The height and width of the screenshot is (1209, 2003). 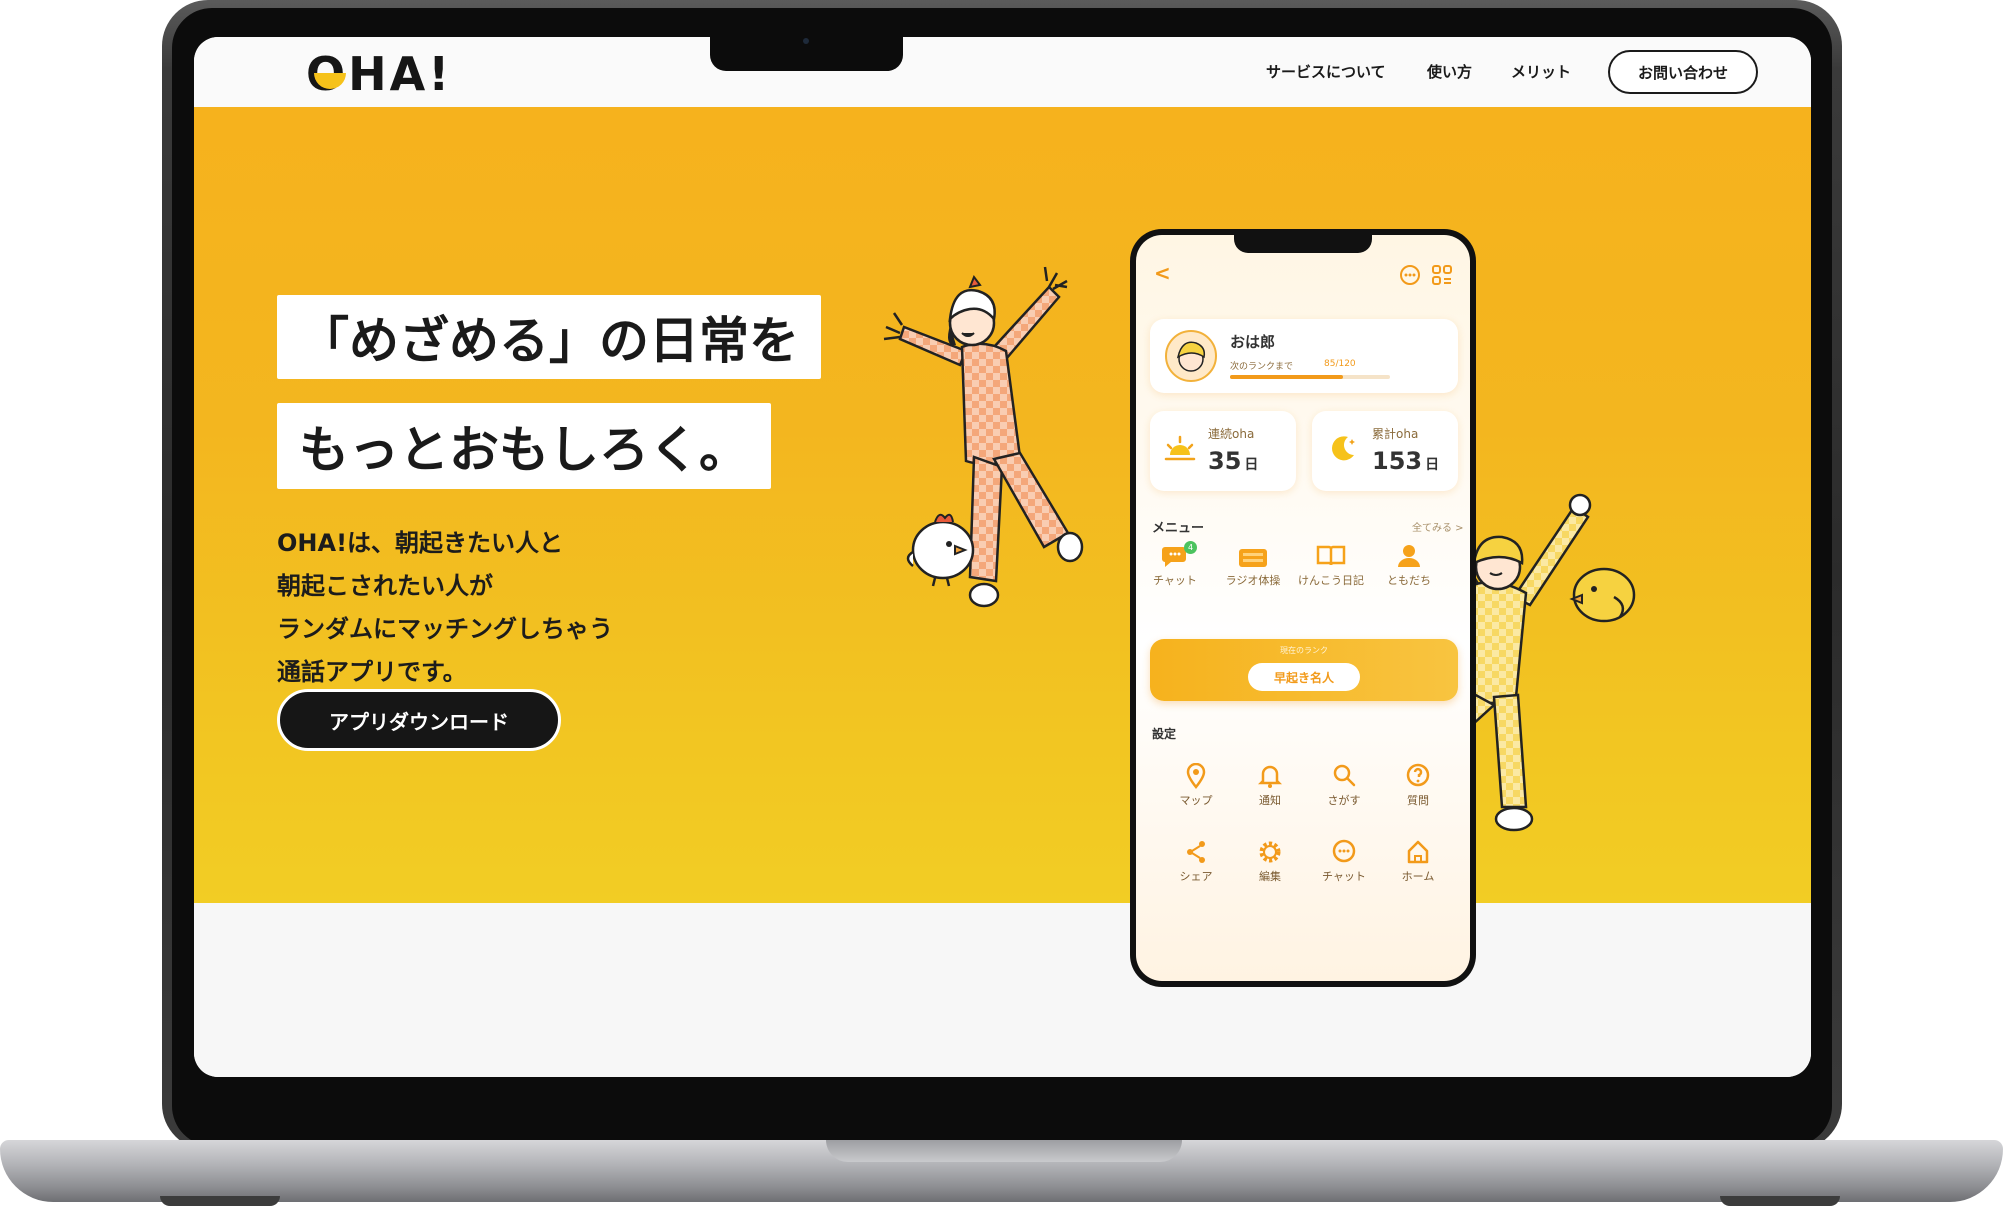 I want to click on nav-link-usage: 使い方, so click(x=1449, y=71).